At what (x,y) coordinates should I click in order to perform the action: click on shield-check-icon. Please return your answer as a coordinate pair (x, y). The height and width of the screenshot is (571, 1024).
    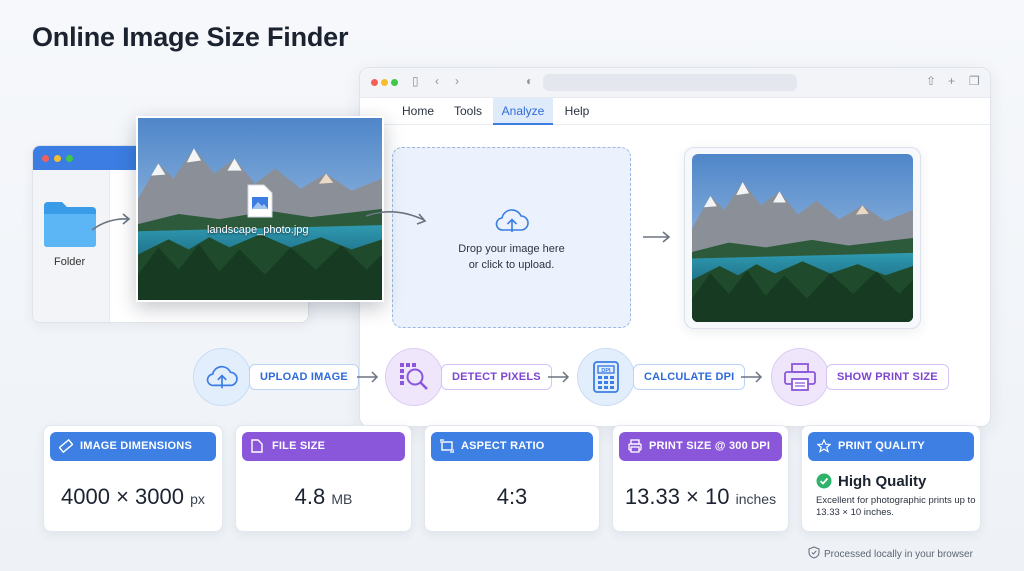
    Looking at the image, I should click on (814, 552).